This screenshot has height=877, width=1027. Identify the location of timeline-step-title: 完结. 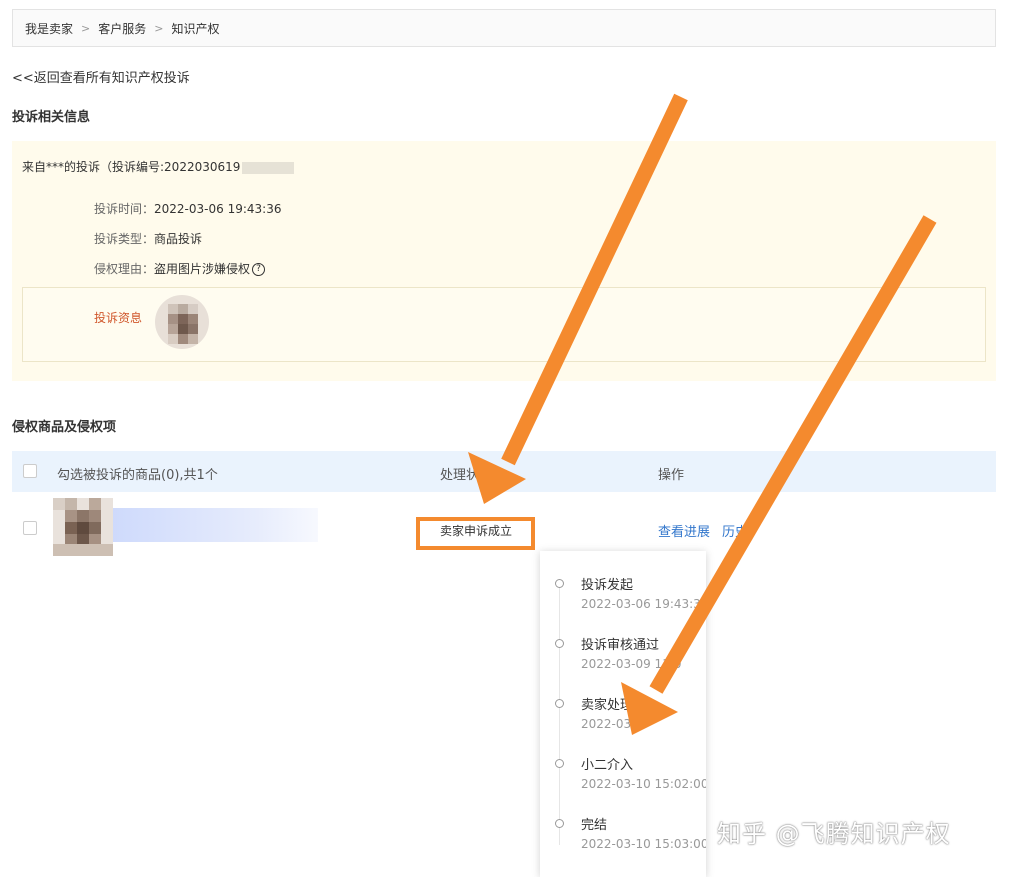
(594, 825).